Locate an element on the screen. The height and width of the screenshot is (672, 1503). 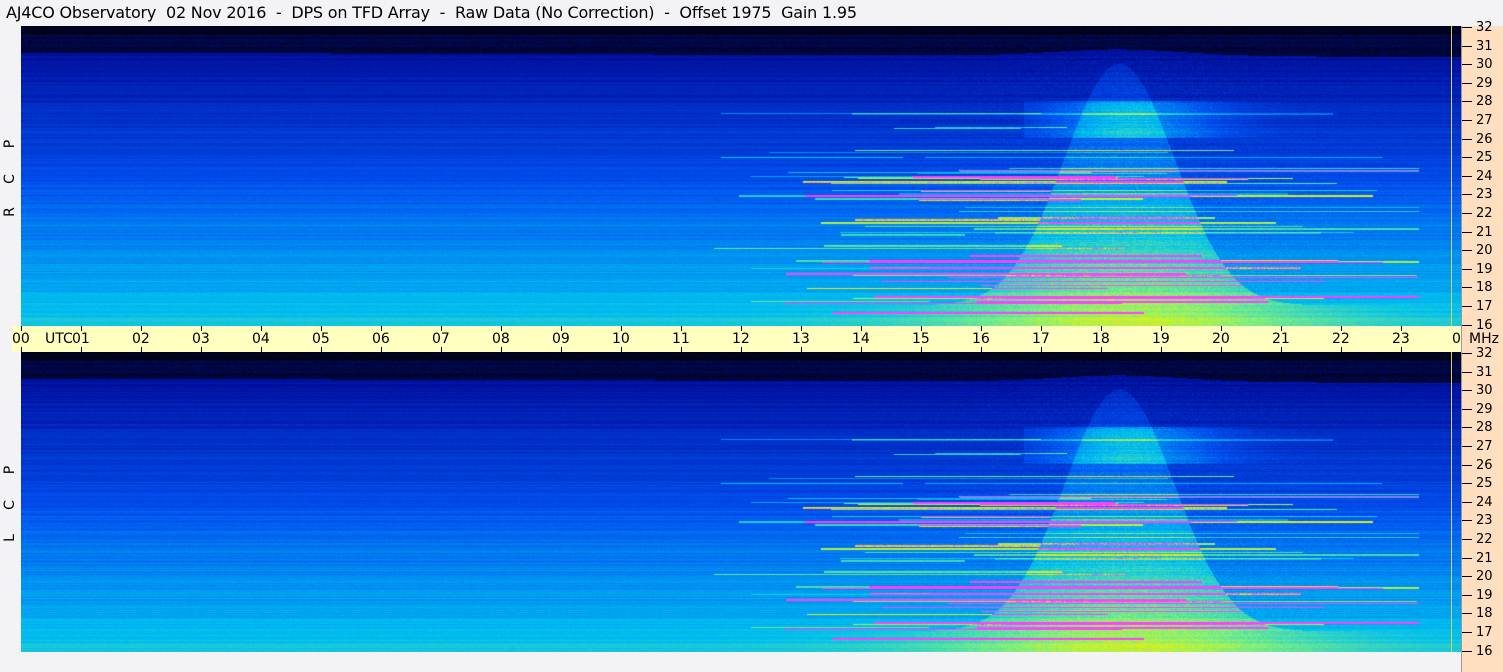
time-tick-label: 10 is located at coordinates (621, 339).